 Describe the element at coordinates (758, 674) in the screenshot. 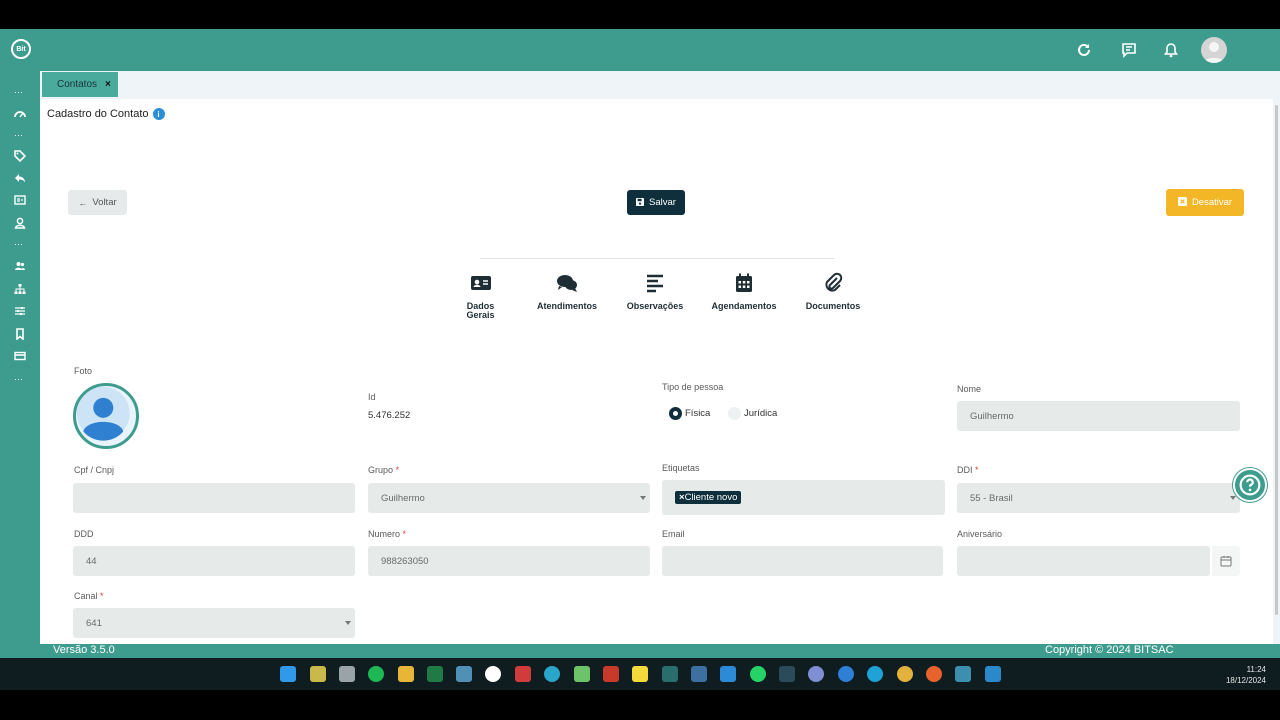

I see `whatsapp-icon` at that location.